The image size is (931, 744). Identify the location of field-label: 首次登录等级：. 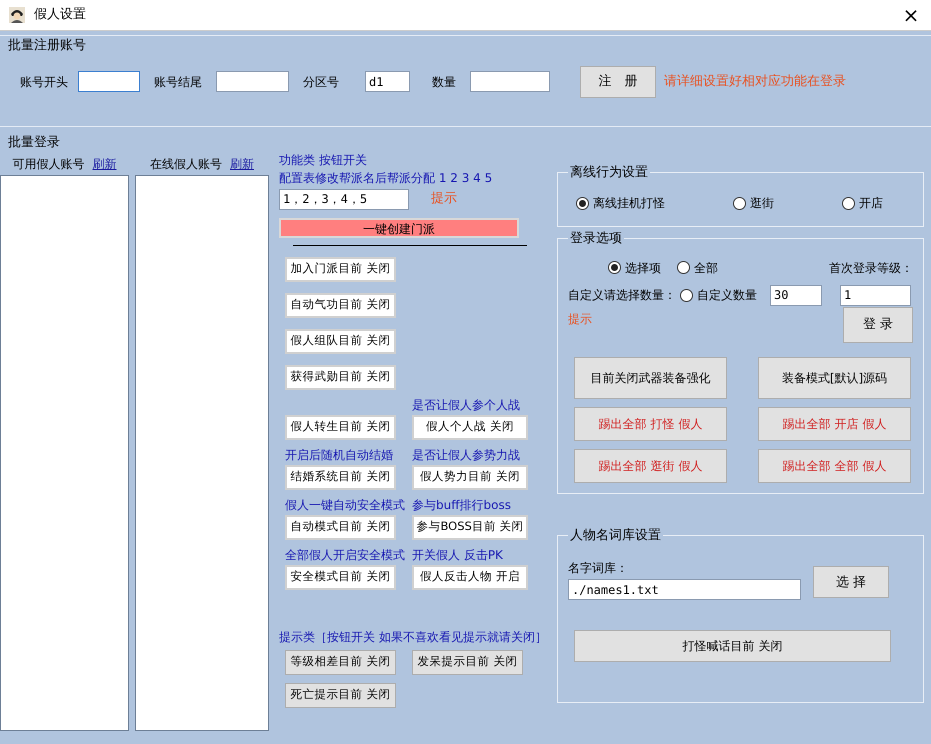
(871, 268).